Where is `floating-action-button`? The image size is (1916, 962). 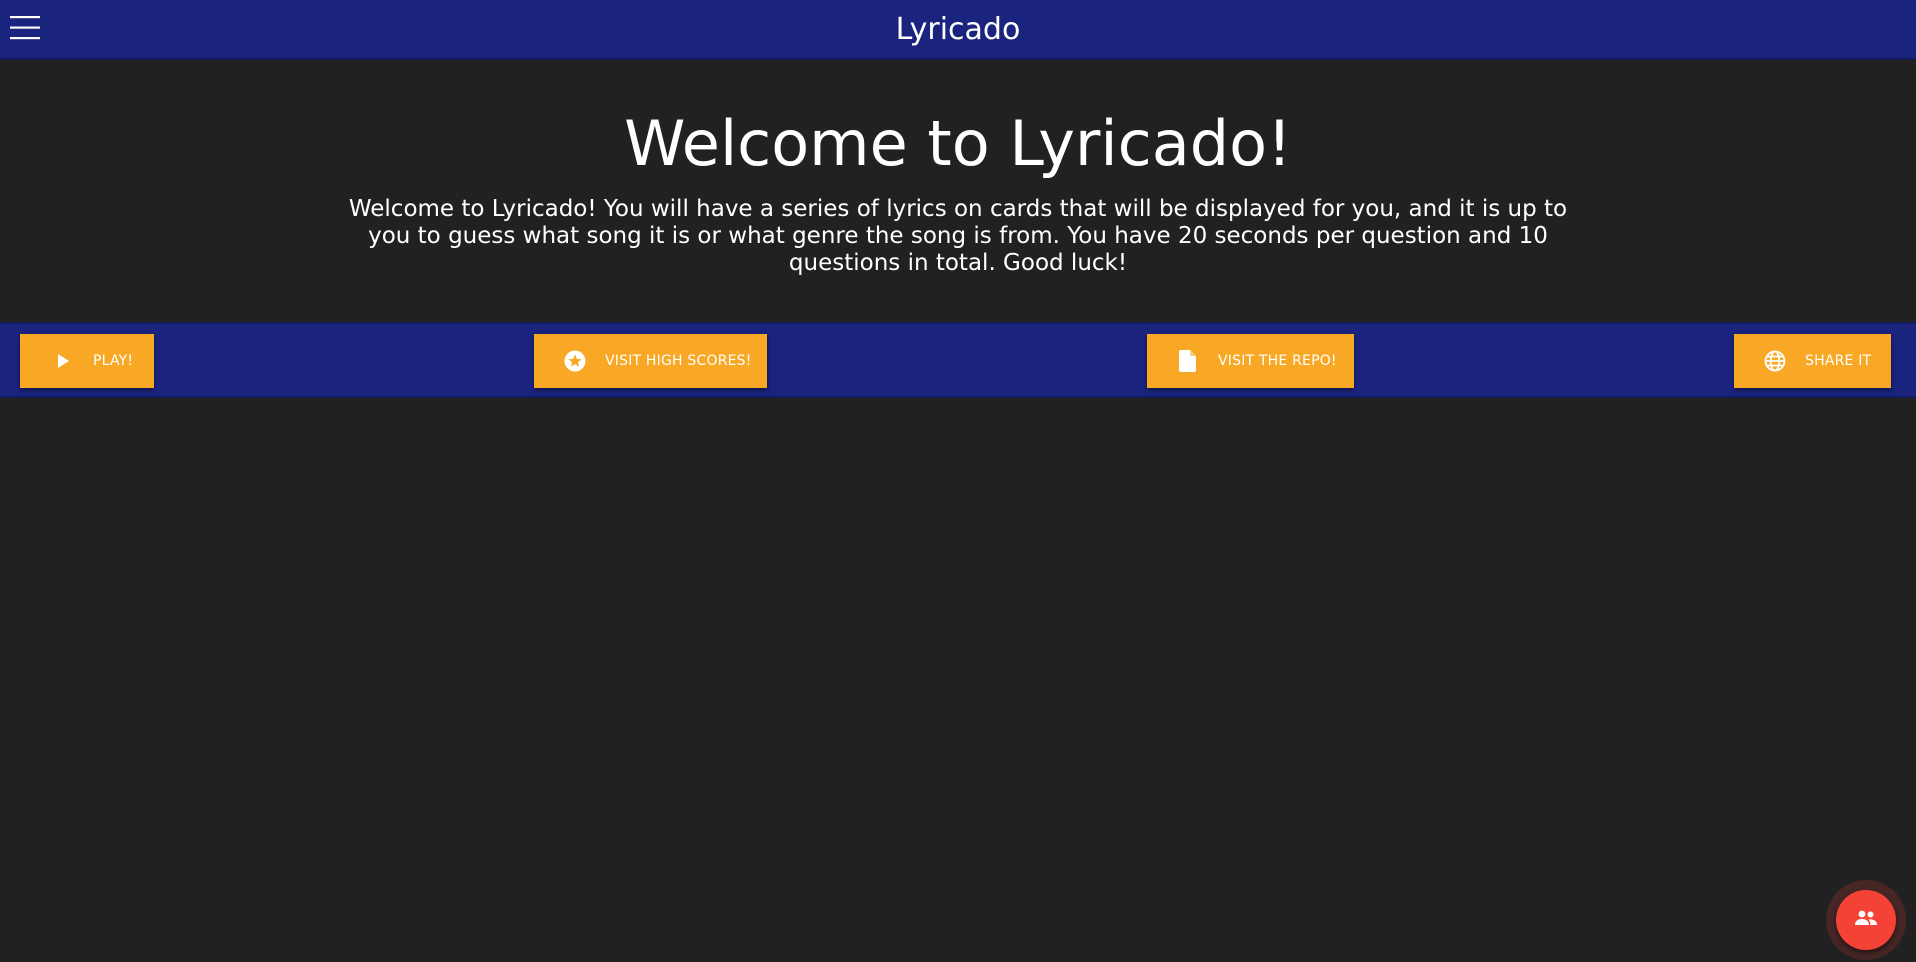 floating-action-button is located at coordinates (1866, 920).